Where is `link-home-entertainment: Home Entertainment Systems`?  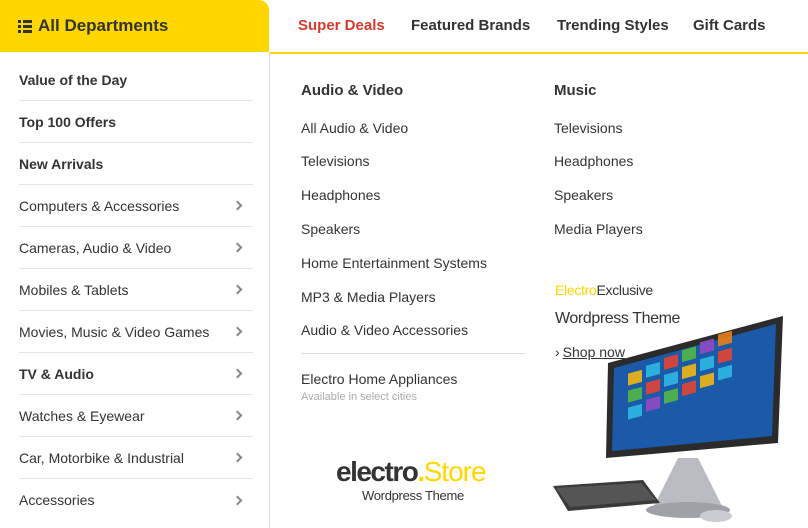 link-home-entertainment: Home Entertainment Systems is located at coordinates (394, 263).